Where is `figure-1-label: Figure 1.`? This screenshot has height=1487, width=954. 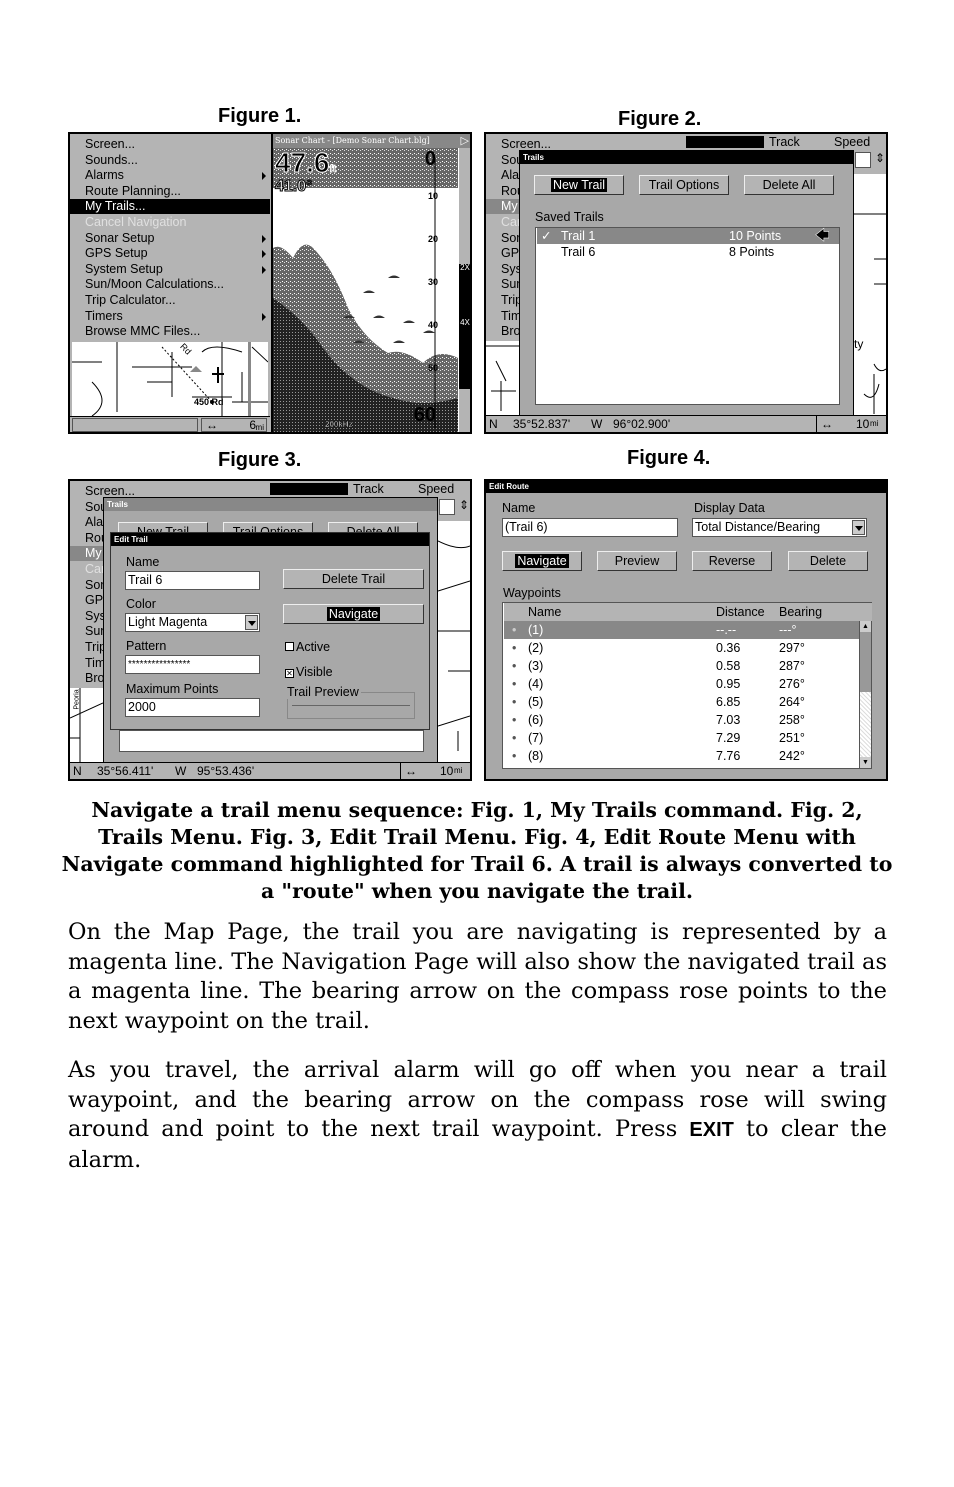 figure-1-label: Figure 1. is located at coordinates (260, 116).